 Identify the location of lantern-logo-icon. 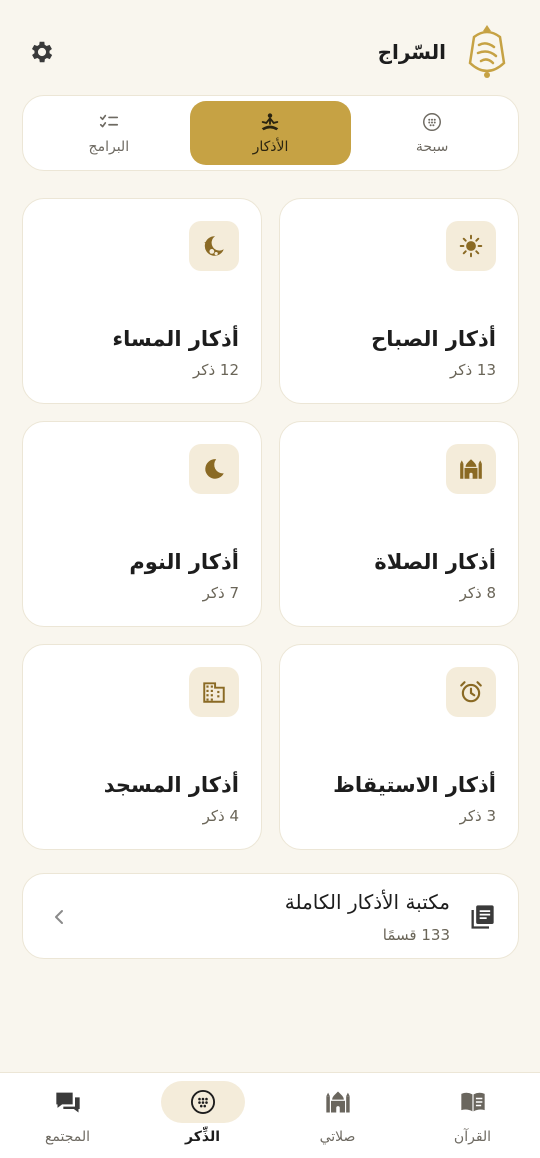
(487, 51).